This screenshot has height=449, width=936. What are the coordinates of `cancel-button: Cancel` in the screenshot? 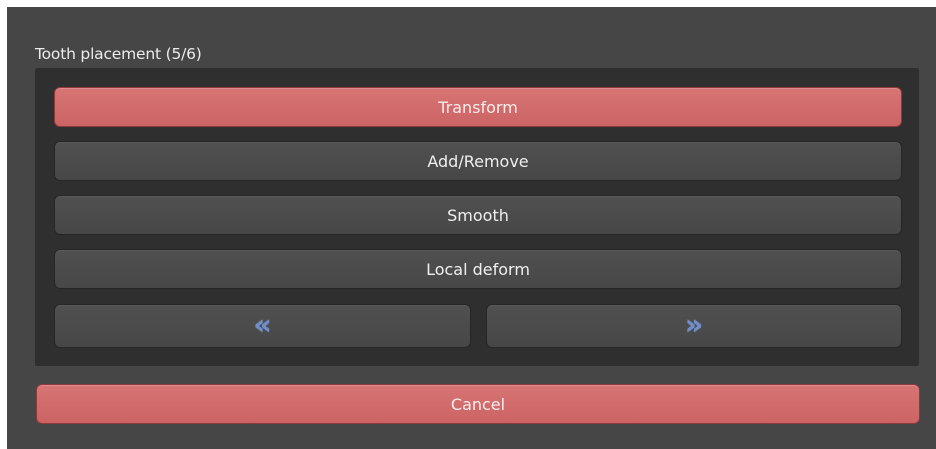 It's located at (478, 404).